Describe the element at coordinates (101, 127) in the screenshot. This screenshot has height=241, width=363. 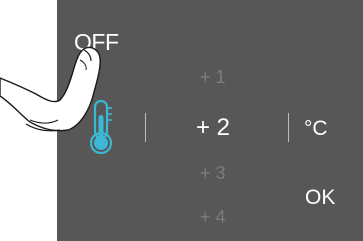
I see `thermometer-icon` at that location.